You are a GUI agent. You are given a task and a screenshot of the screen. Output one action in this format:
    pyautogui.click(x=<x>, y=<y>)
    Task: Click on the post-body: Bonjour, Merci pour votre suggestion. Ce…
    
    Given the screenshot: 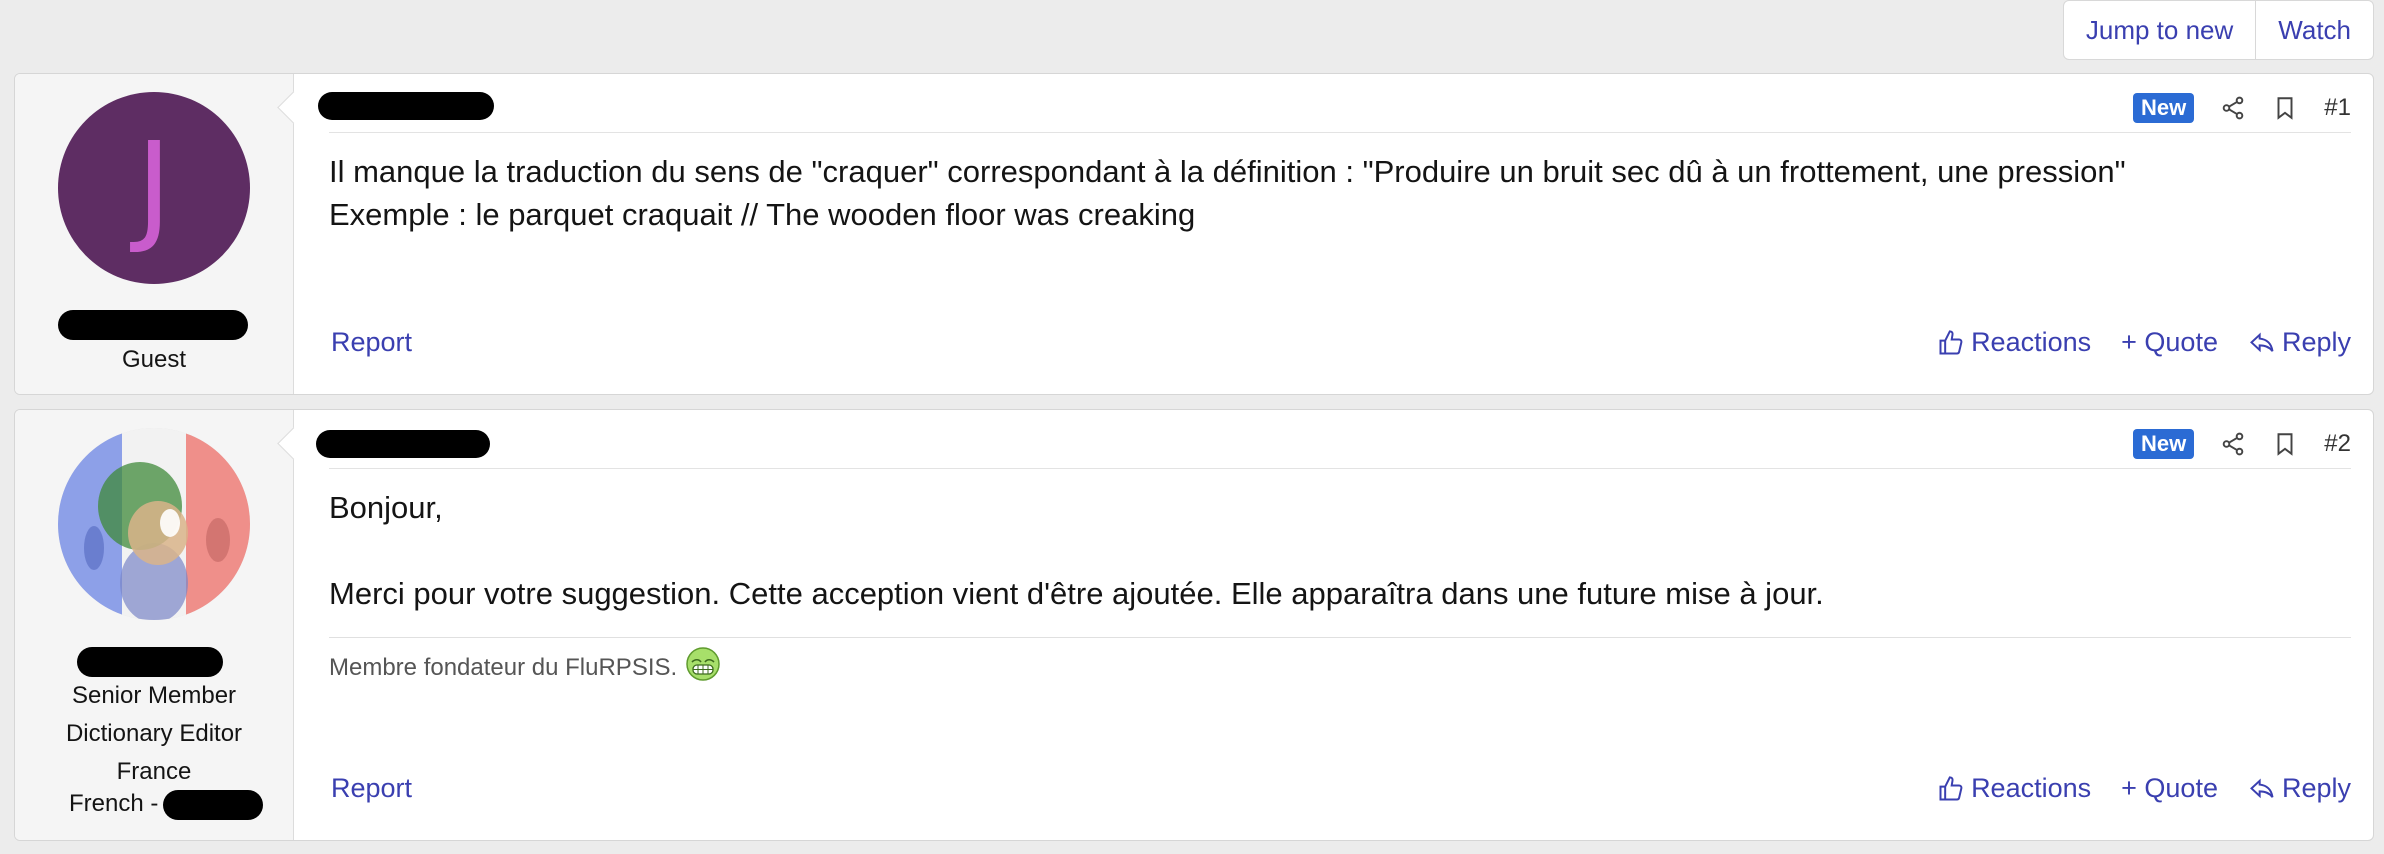 What is the action you would take?
    pyautogui.click(x=1076, y=550)
    